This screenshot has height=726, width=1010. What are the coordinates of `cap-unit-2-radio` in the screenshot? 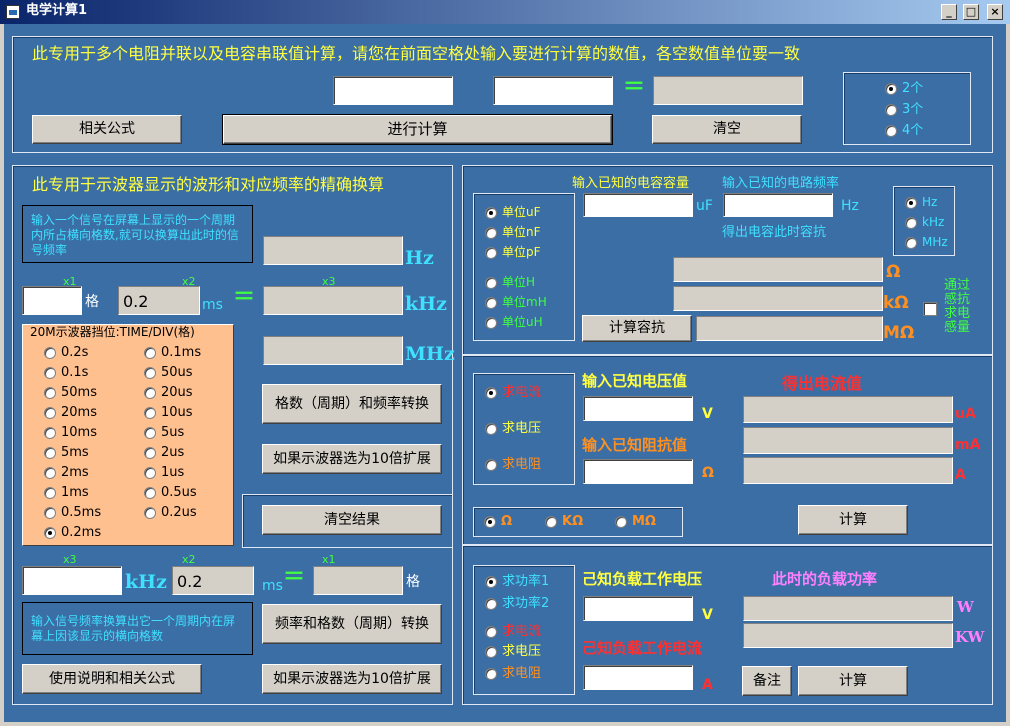 It's located at (491, 253).